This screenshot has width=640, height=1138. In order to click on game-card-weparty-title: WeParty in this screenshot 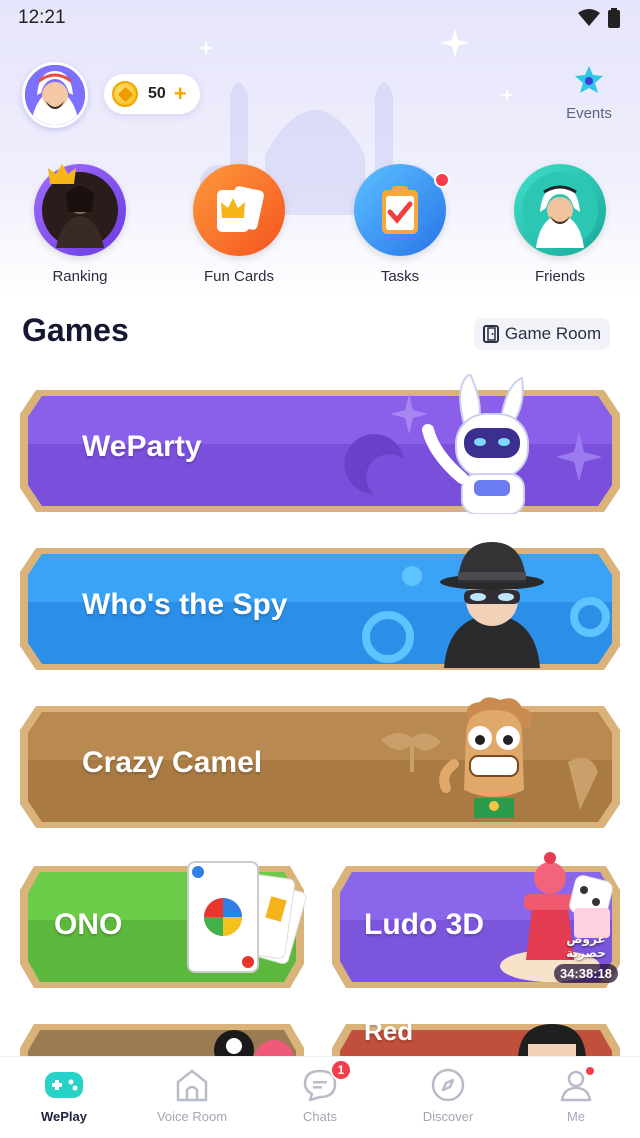, I will do `click(142, 446)`.